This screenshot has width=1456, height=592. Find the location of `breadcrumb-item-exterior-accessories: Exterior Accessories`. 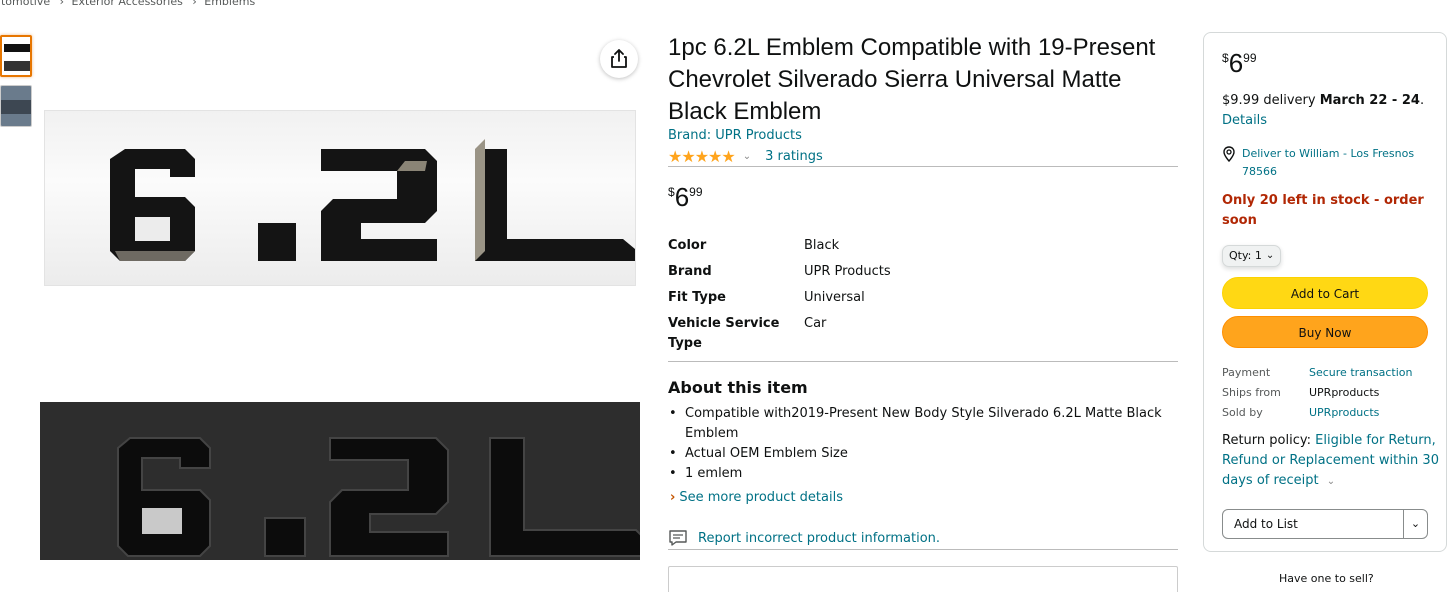

breadcrumb-item-exterior-accessories: Exterior Accessories is located at coordinates (127, 4).